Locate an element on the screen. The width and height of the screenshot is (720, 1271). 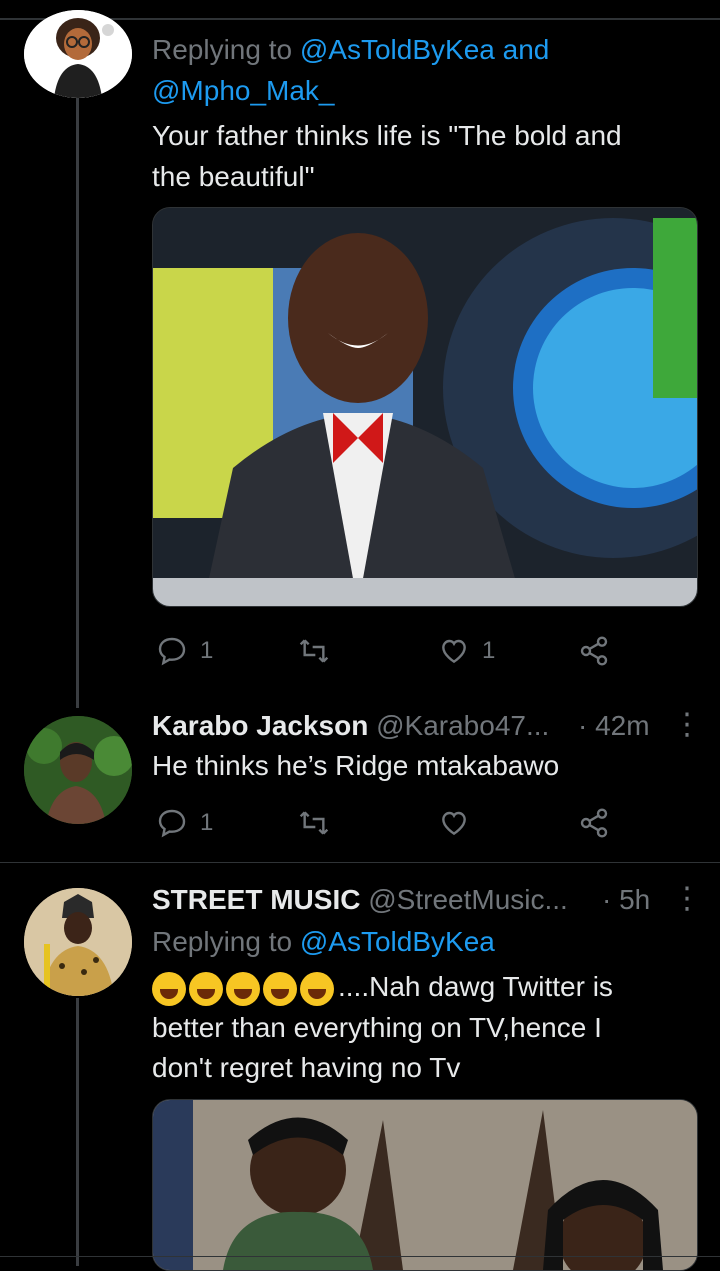
tweet-text: ....Nah dawg Twitter is is located at coordinates (382, 987).